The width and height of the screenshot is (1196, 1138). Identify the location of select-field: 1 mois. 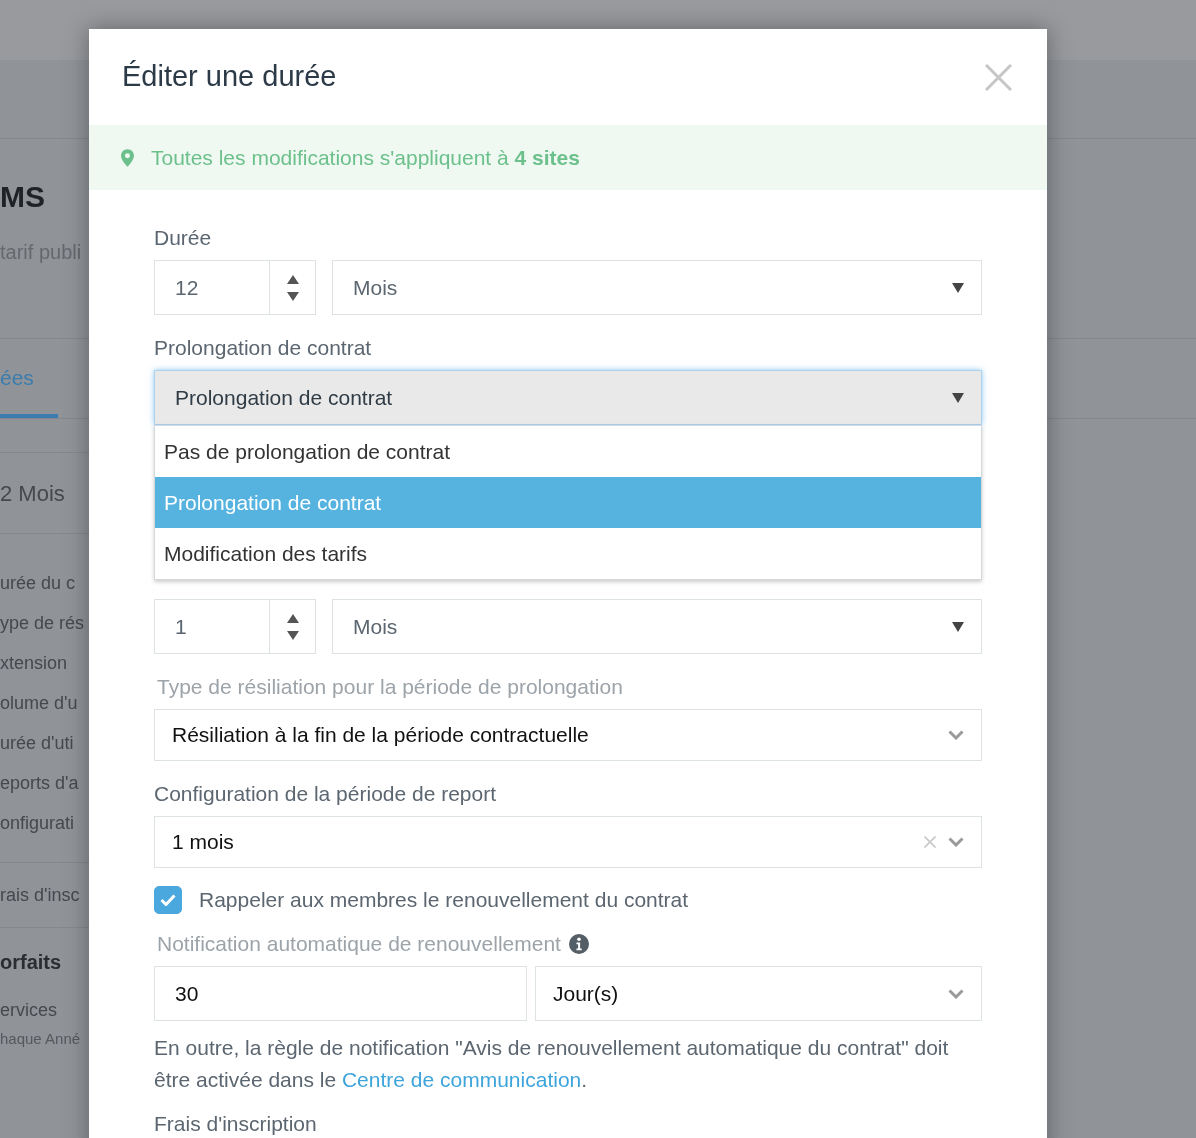
(568, 842).